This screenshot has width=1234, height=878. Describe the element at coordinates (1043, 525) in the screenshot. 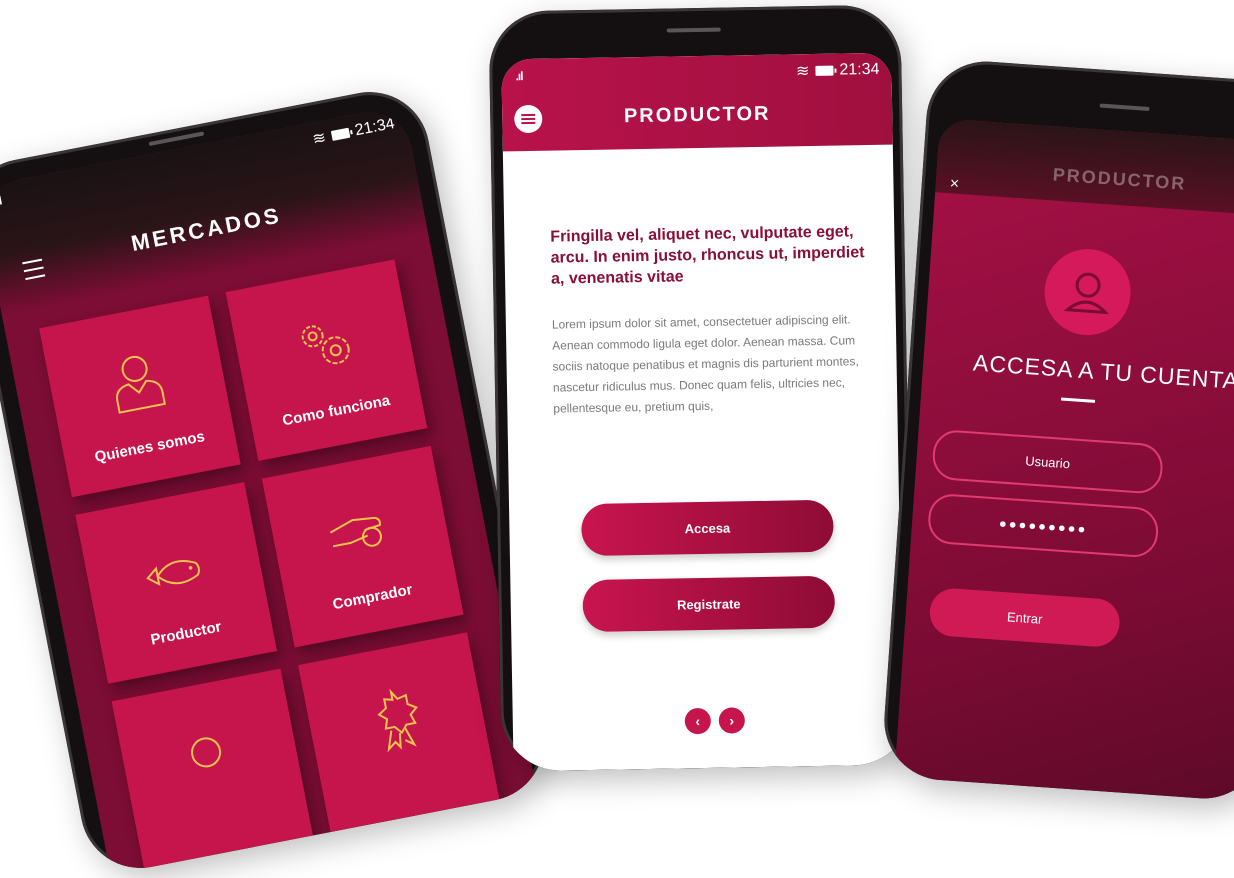

I see `password-field: ●●●●●●●●●` at that location.